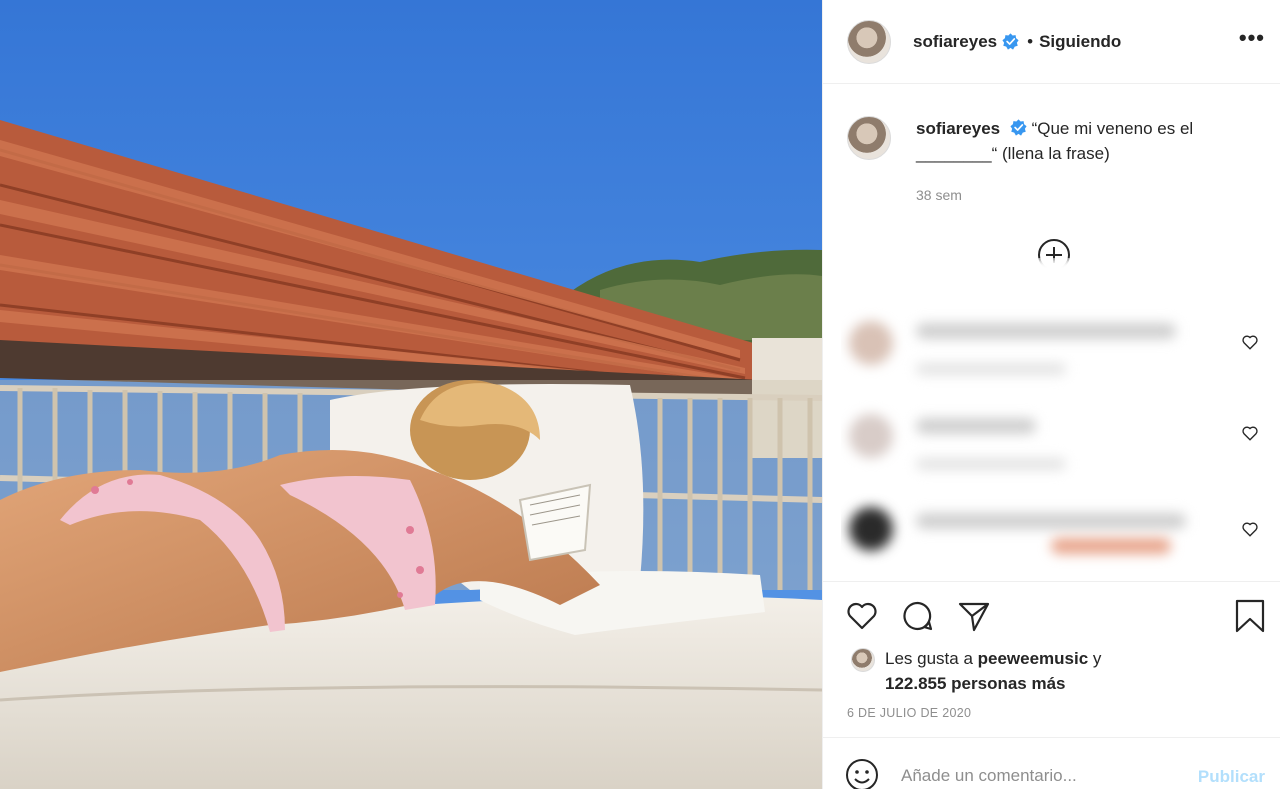  What do you see at coordinates (1033, 658) in the screenshot?
I see `liker-username: peeweemusic` at bounding box center [1033, 658].